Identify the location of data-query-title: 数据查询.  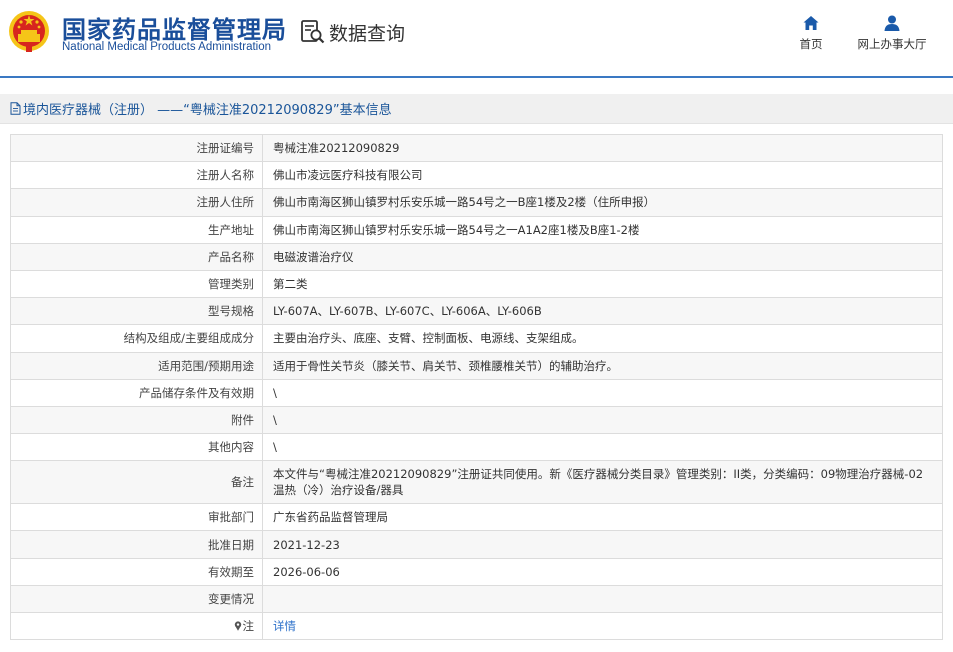
(352, 32).